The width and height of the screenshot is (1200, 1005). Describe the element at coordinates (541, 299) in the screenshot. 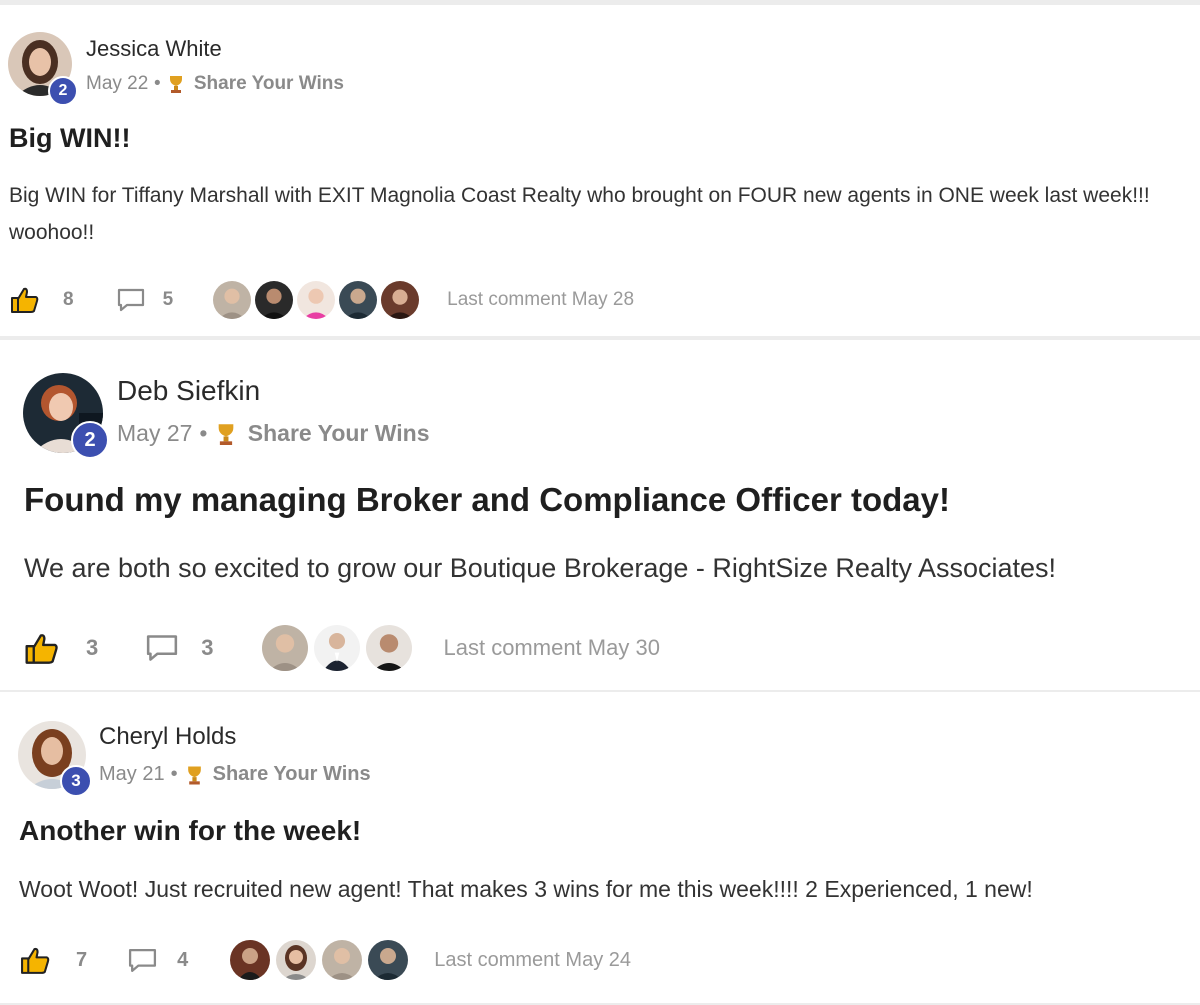

I see `last-comment-date: Last comment May 28` at that location.